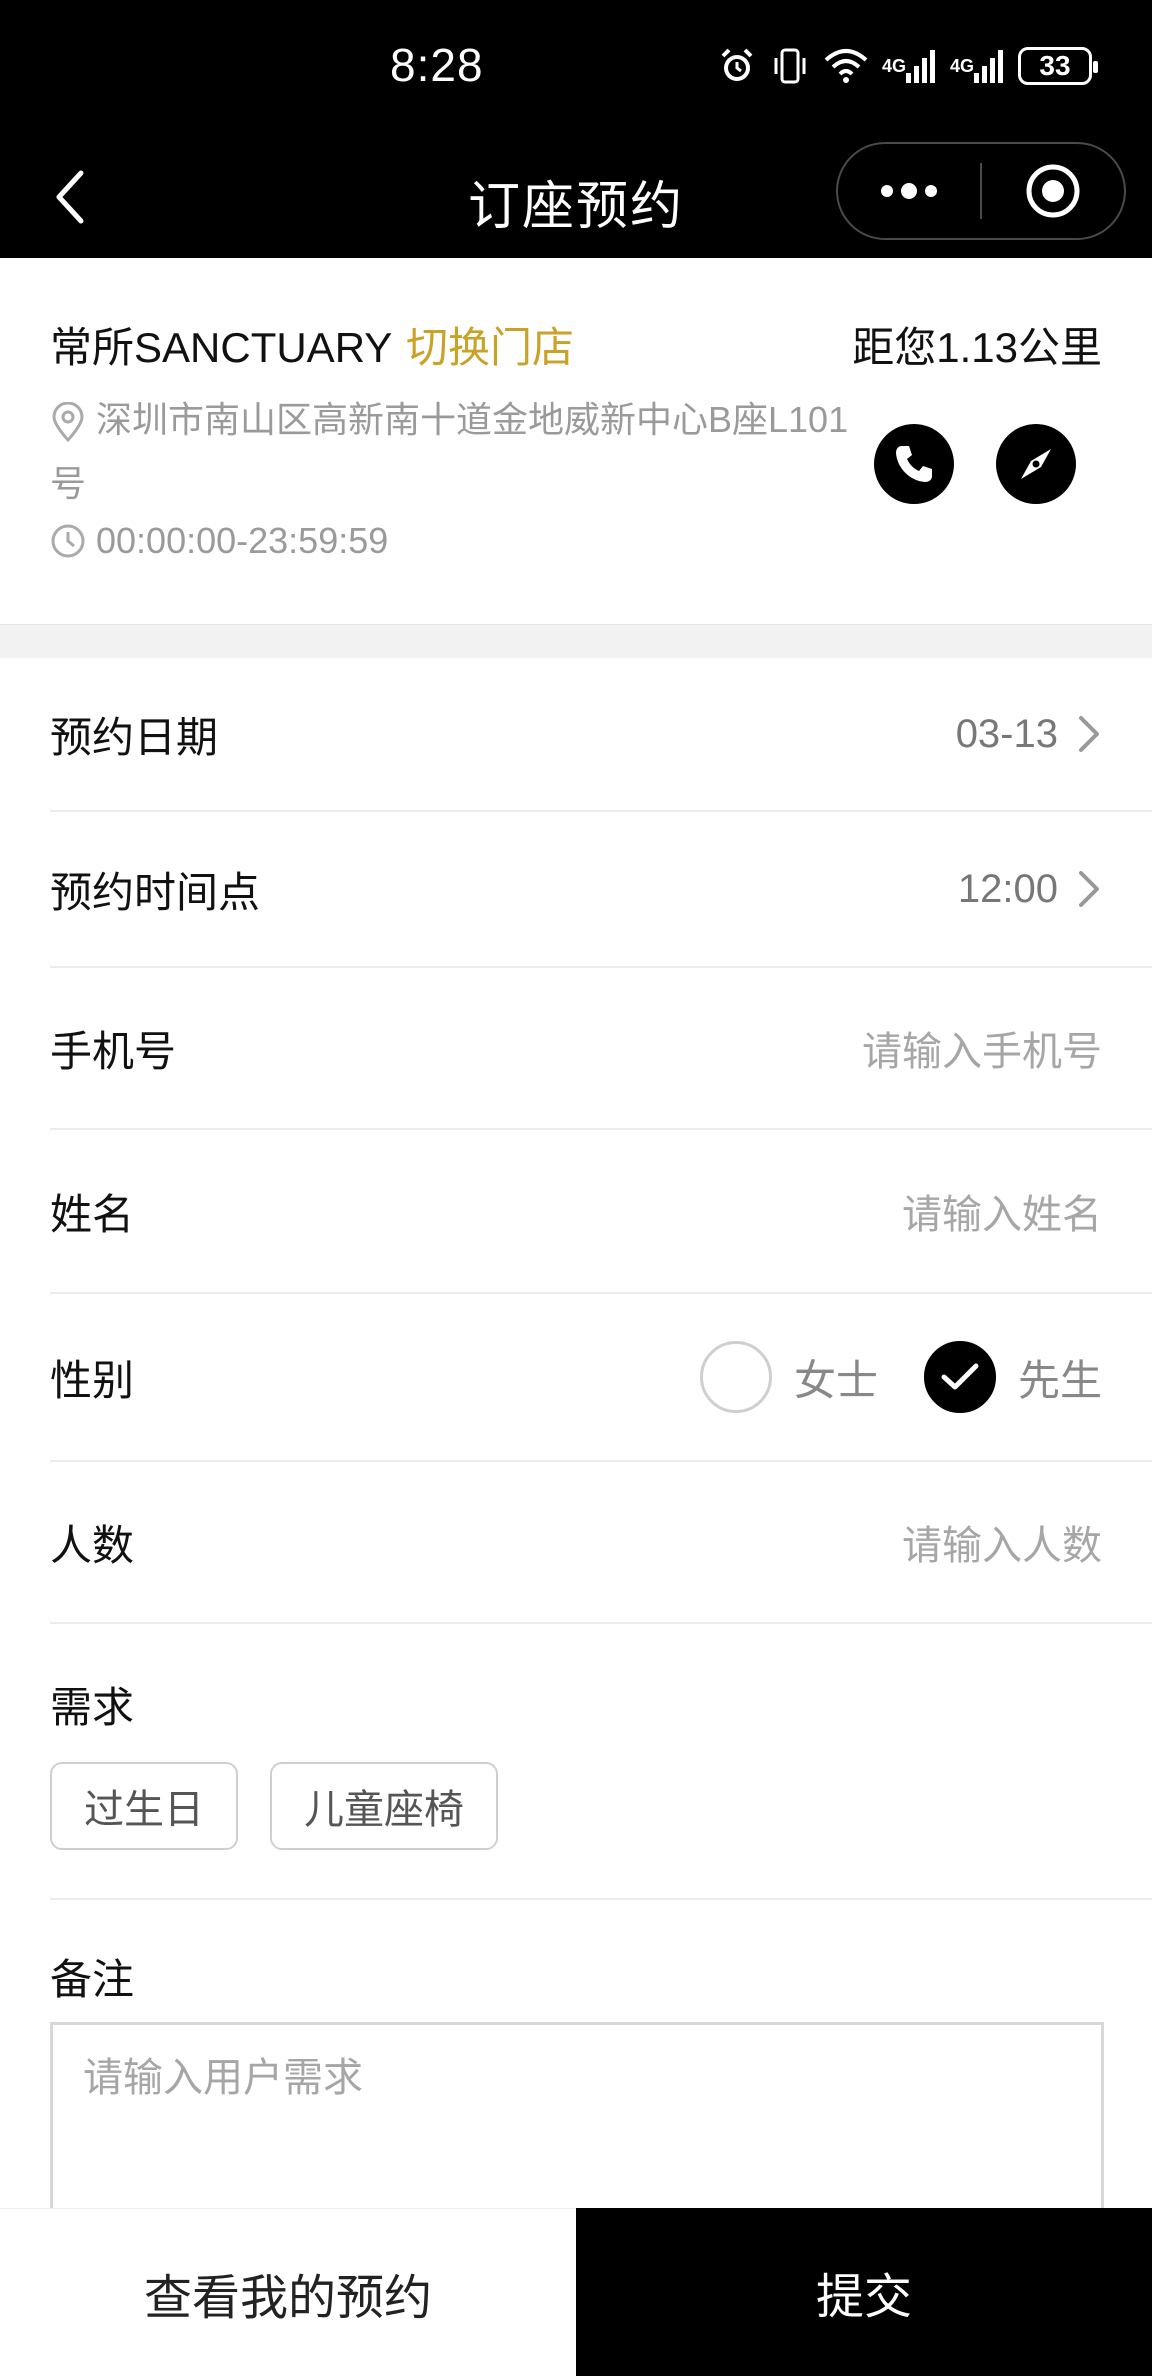  What do you see at coordinates (68, 541) in the screenshot?
I see `clock-icon` at bounding box center [68, 541].